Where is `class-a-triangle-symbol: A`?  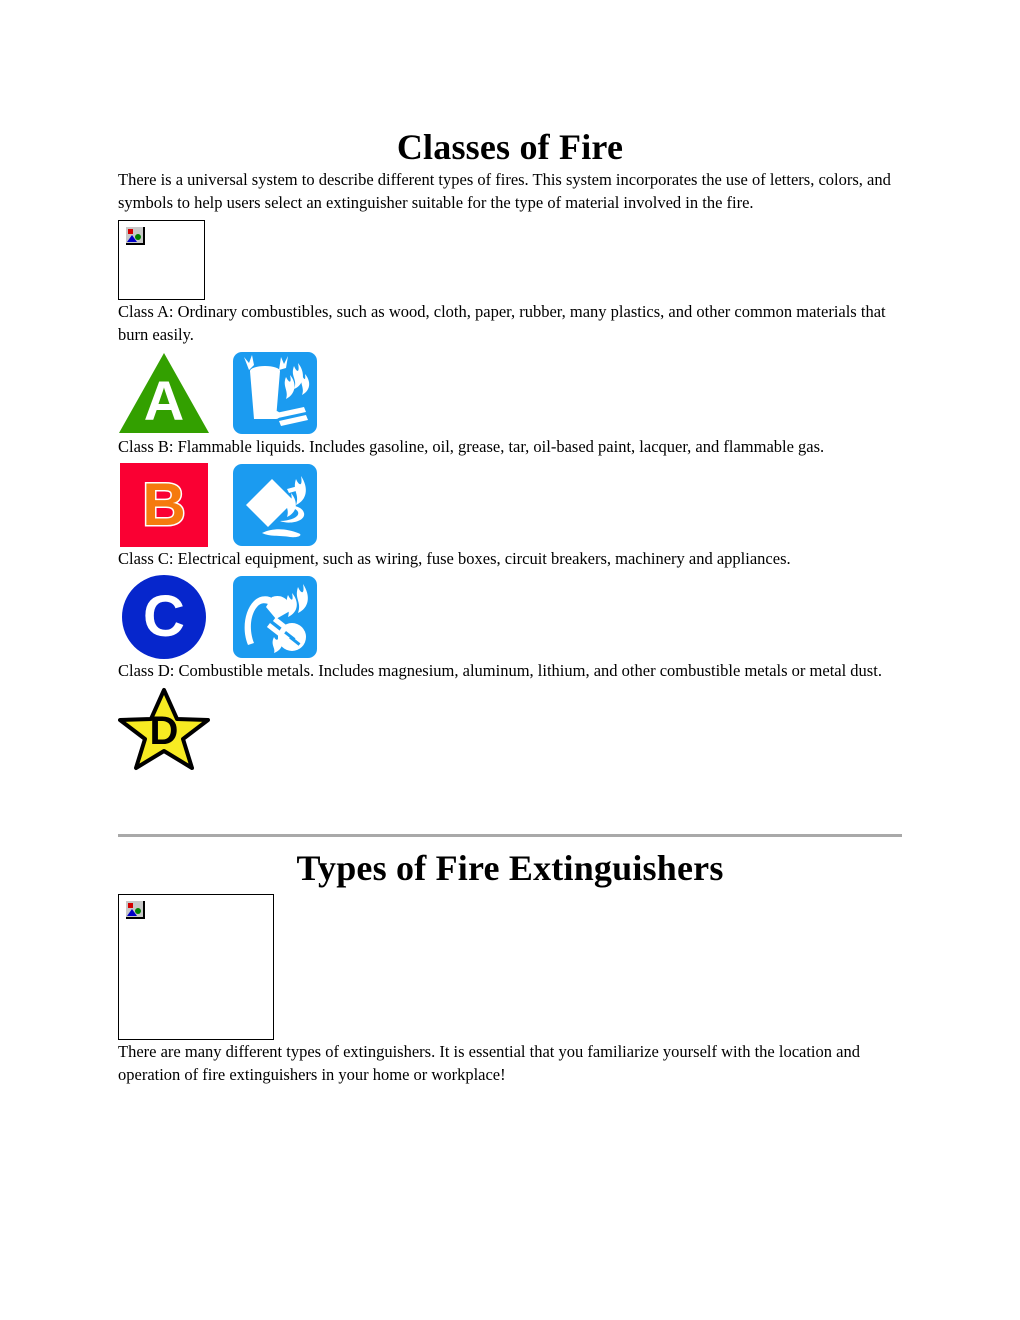 class-a-triangle-symbol: A is located at coordinates (164, 393).